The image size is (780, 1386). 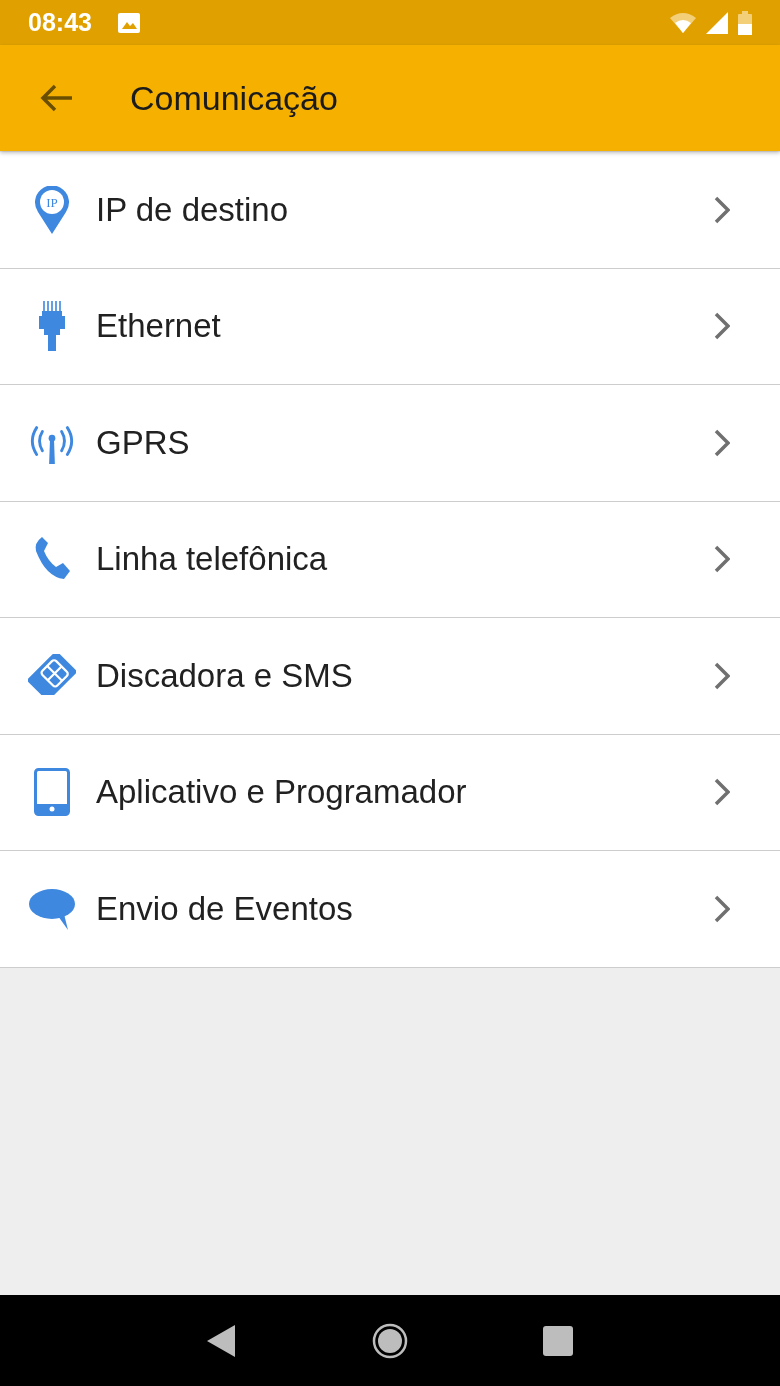 I want to click on menu-row: Ethernet, so click(x=390, y=326).